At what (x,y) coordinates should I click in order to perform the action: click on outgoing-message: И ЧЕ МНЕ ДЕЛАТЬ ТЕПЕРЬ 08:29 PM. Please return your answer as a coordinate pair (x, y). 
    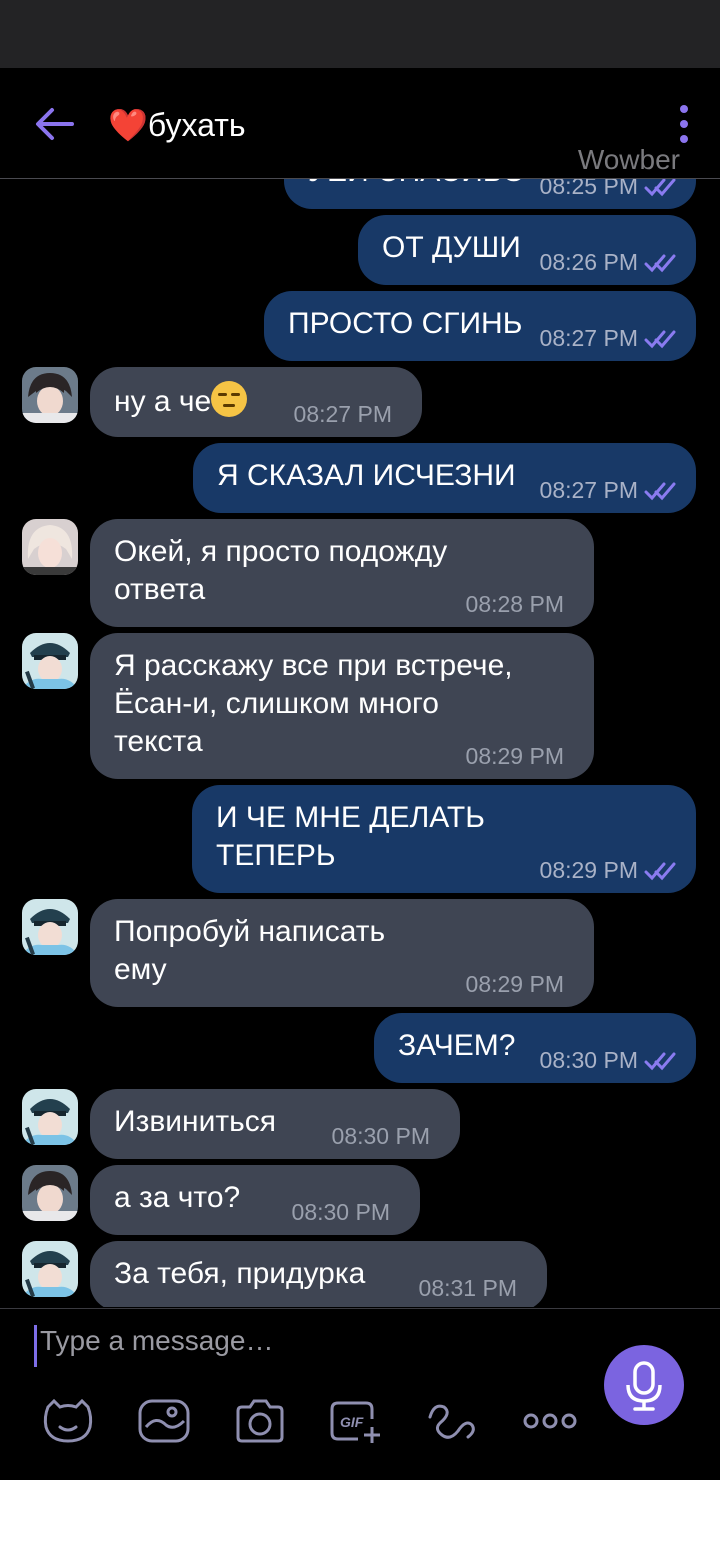
    Looking at the image, I should click on (444, 839).